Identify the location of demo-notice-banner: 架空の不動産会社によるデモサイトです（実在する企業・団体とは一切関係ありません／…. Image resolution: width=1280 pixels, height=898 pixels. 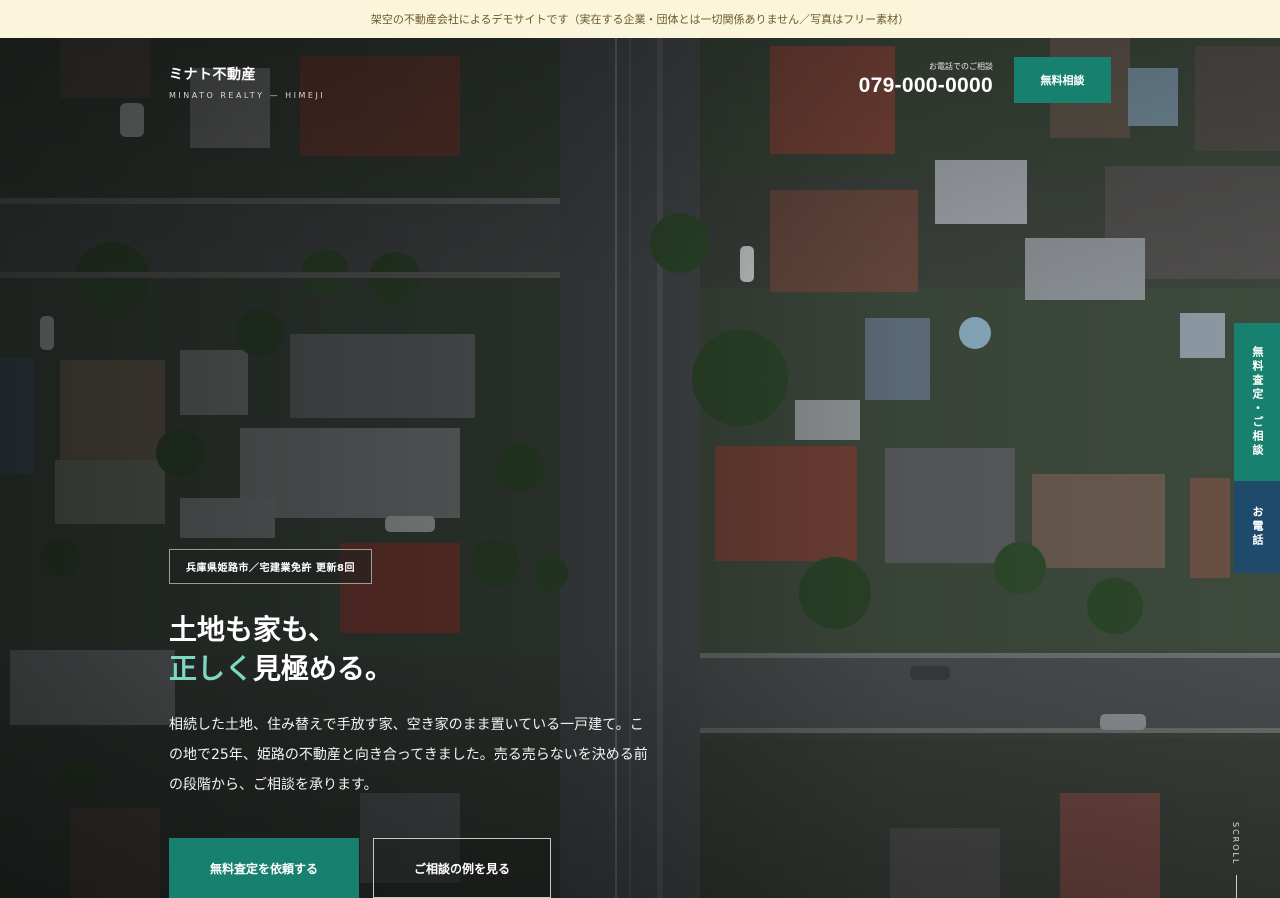
(640, 19).